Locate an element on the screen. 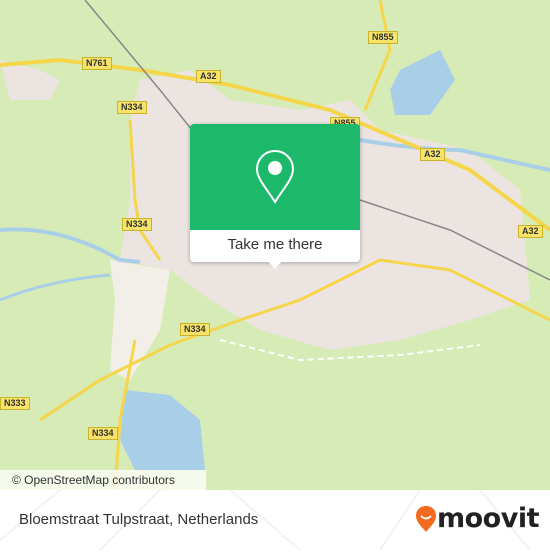 This screenshot has width=550, height=555. map-pin-icon is located at coordinates (275, 176).